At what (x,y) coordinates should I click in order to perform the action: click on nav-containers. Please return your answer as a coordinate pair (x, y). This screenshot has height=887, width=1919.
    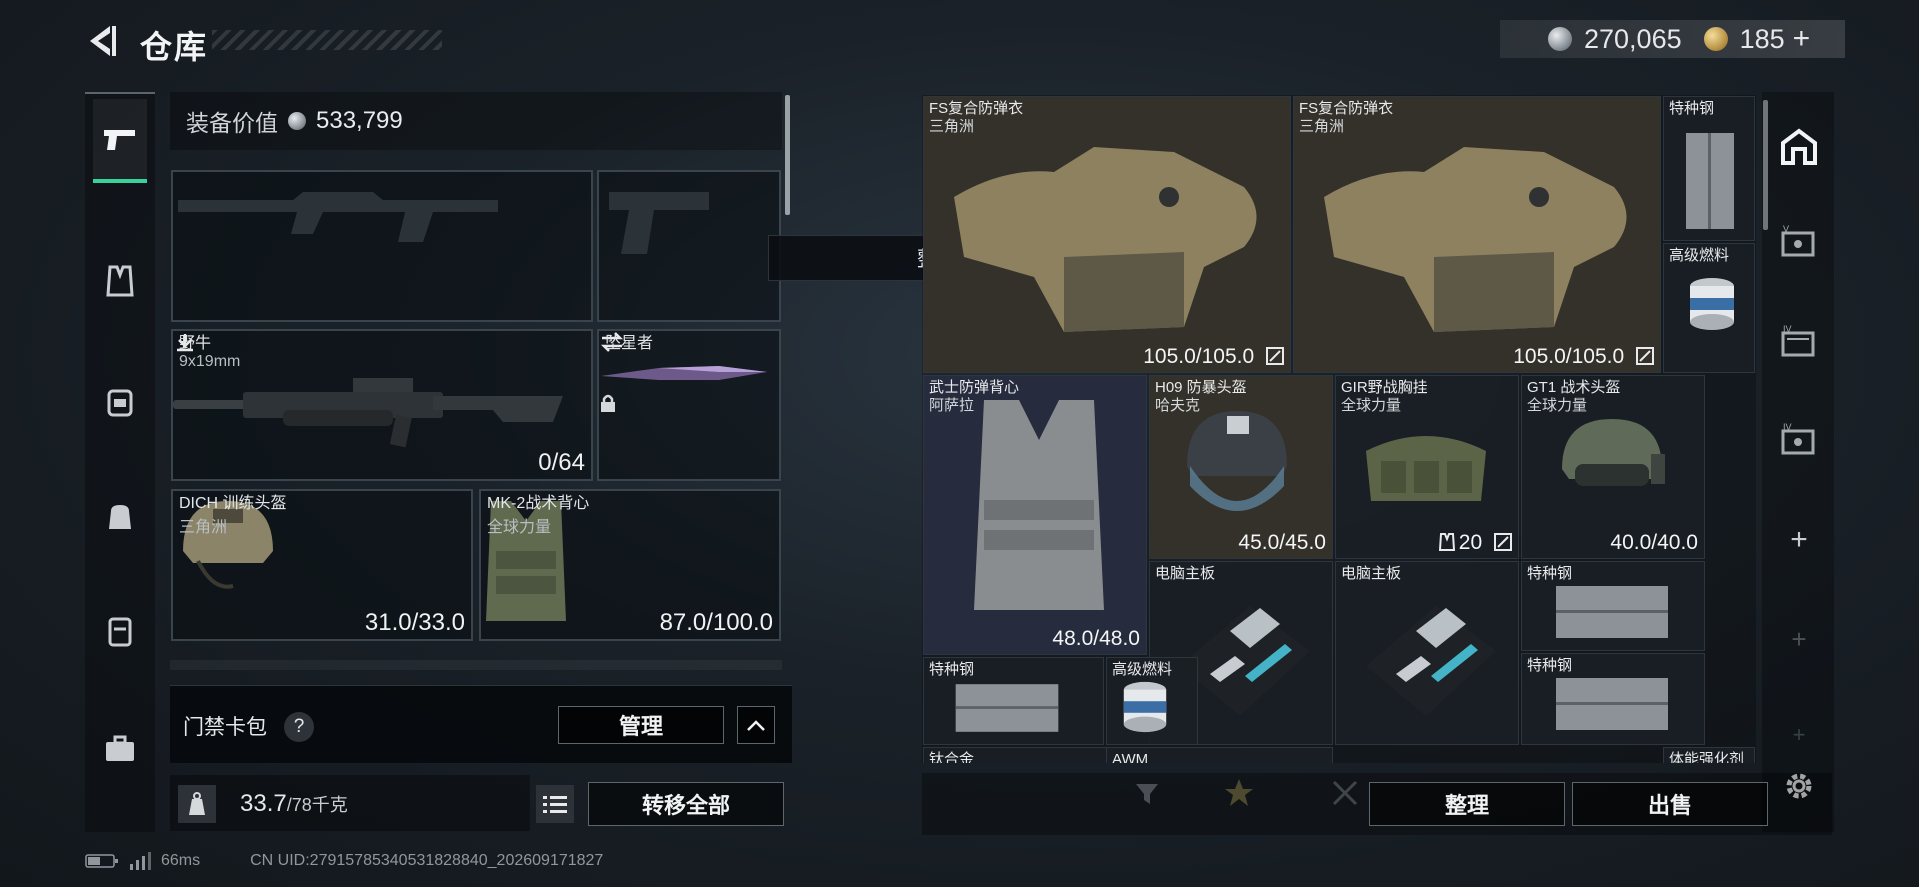
    Looking at the image, I should click on (120, 631).